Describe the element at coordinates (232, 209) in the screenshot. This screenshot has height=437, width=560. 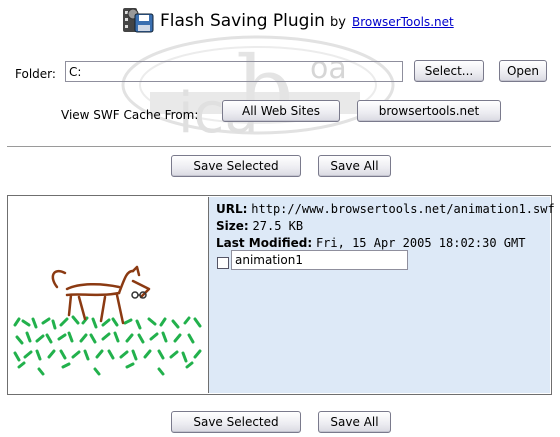
I see `url-label: URL:` at that location.